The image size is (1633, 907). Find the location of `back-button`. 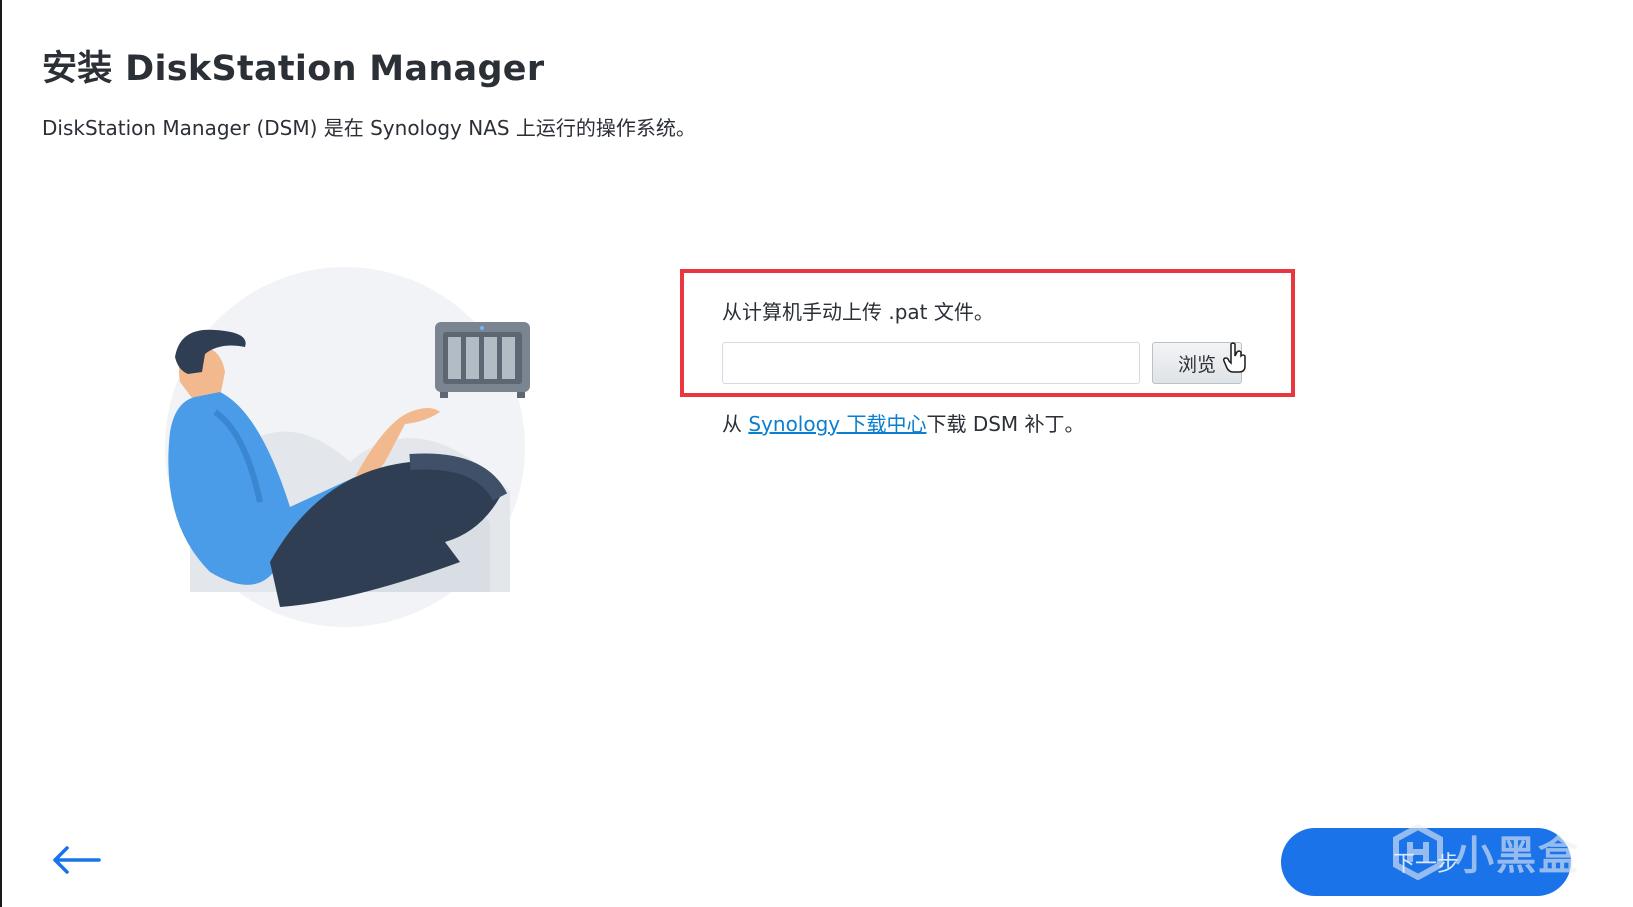

back-button is located at coordinates (76, 860).